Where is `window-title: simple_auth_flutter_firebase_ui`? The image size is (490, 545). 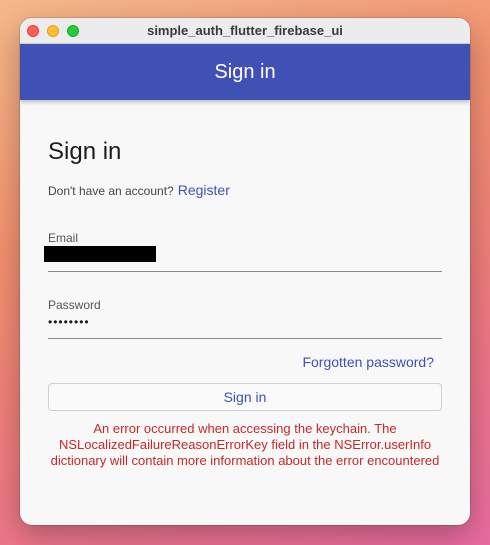
window-title: simple_auth_flutter_firebase_ui is located at coordinates (245, 30).